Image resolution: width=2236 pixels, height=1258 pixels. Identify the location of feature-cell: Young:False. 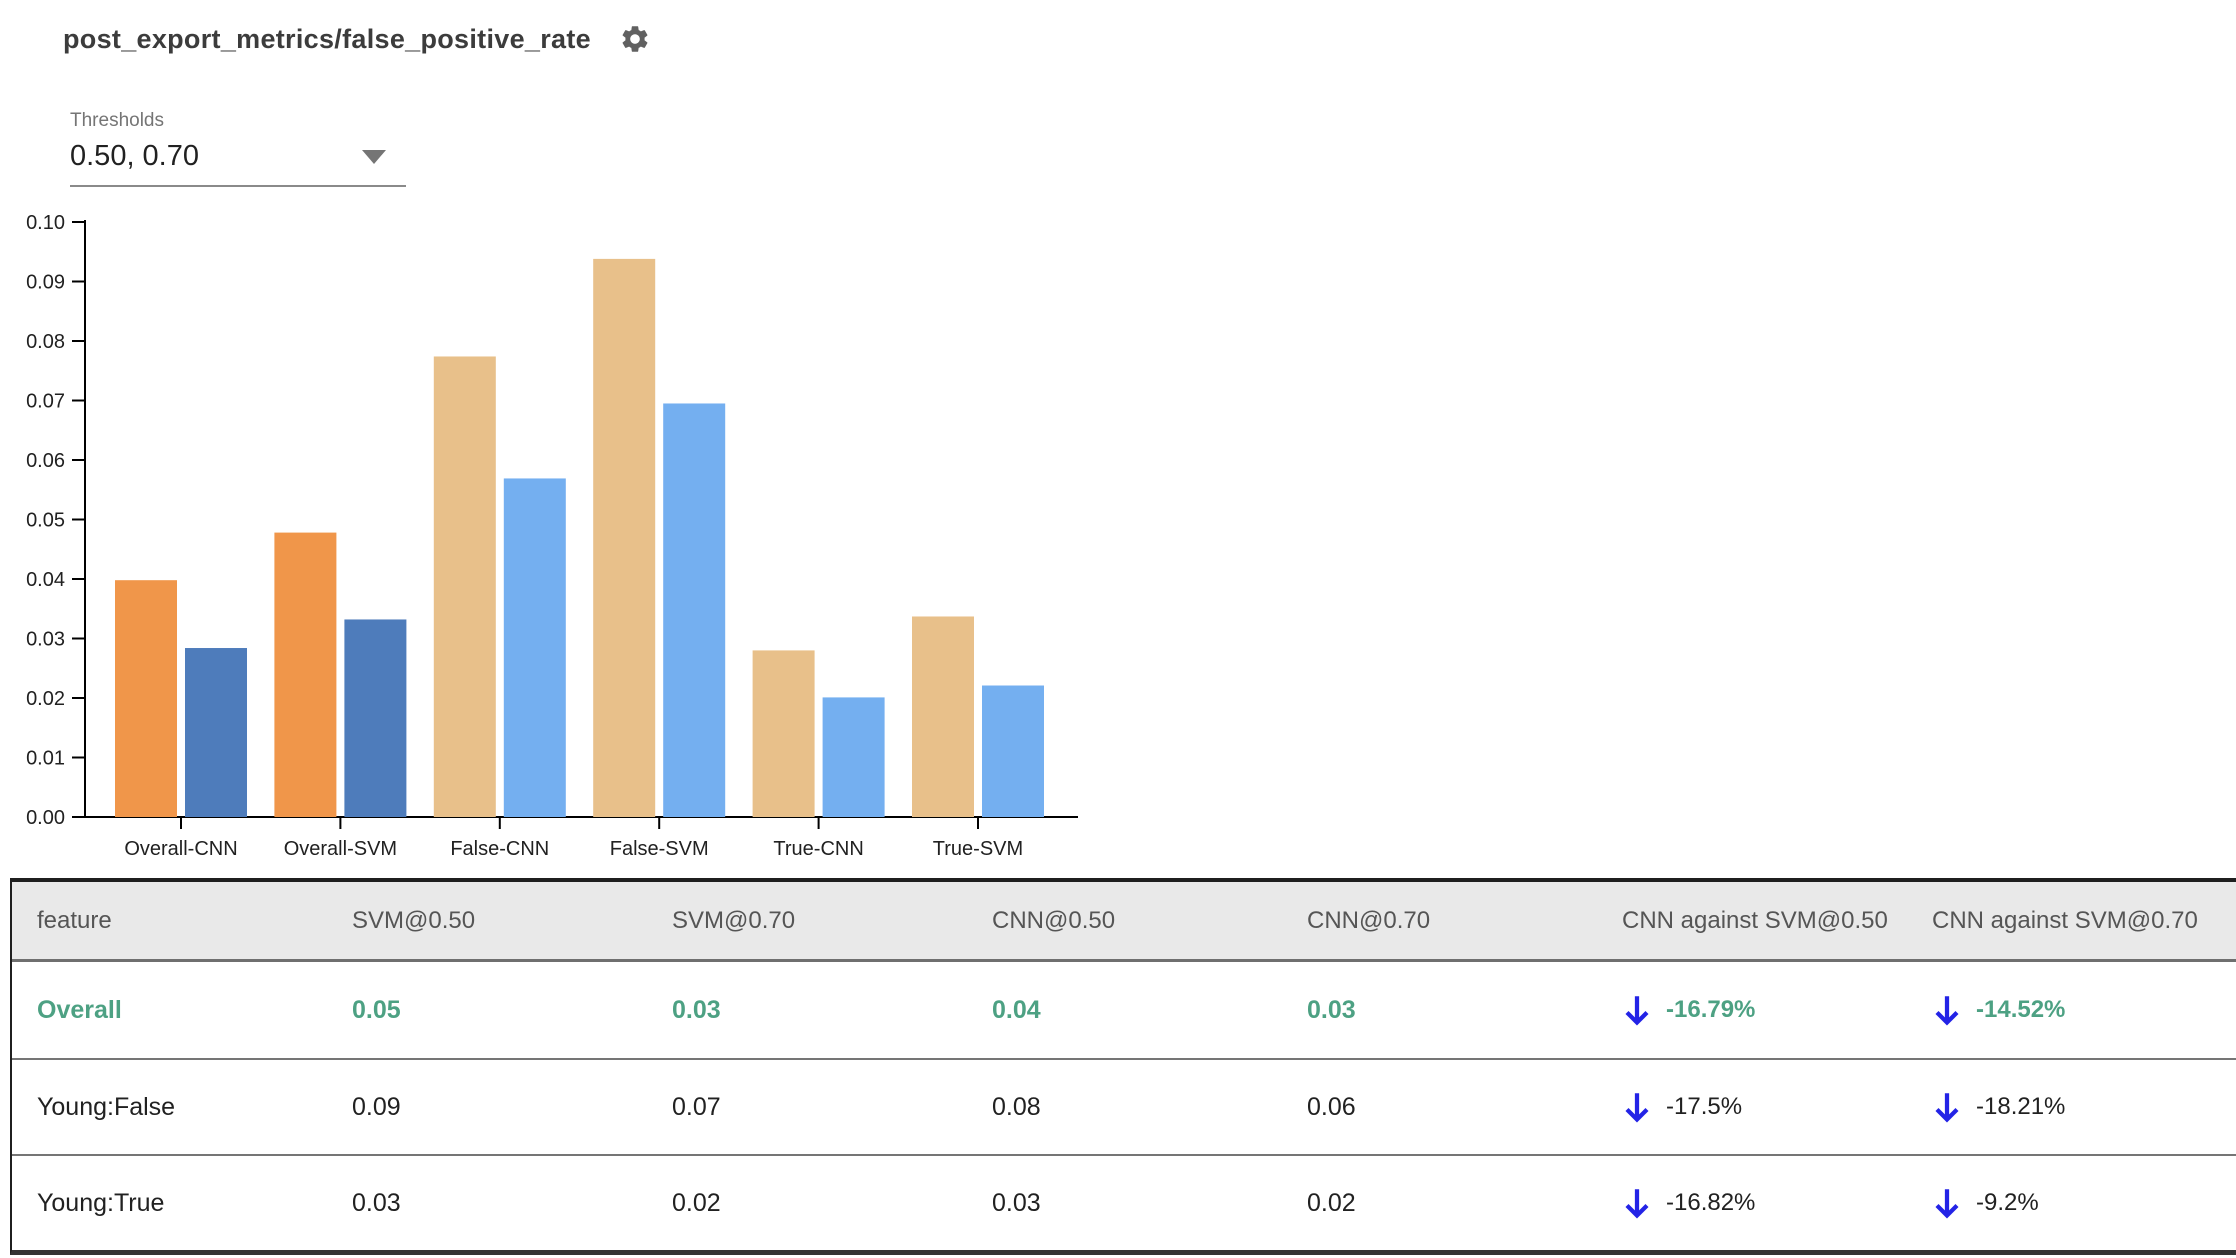
(106, 1106).